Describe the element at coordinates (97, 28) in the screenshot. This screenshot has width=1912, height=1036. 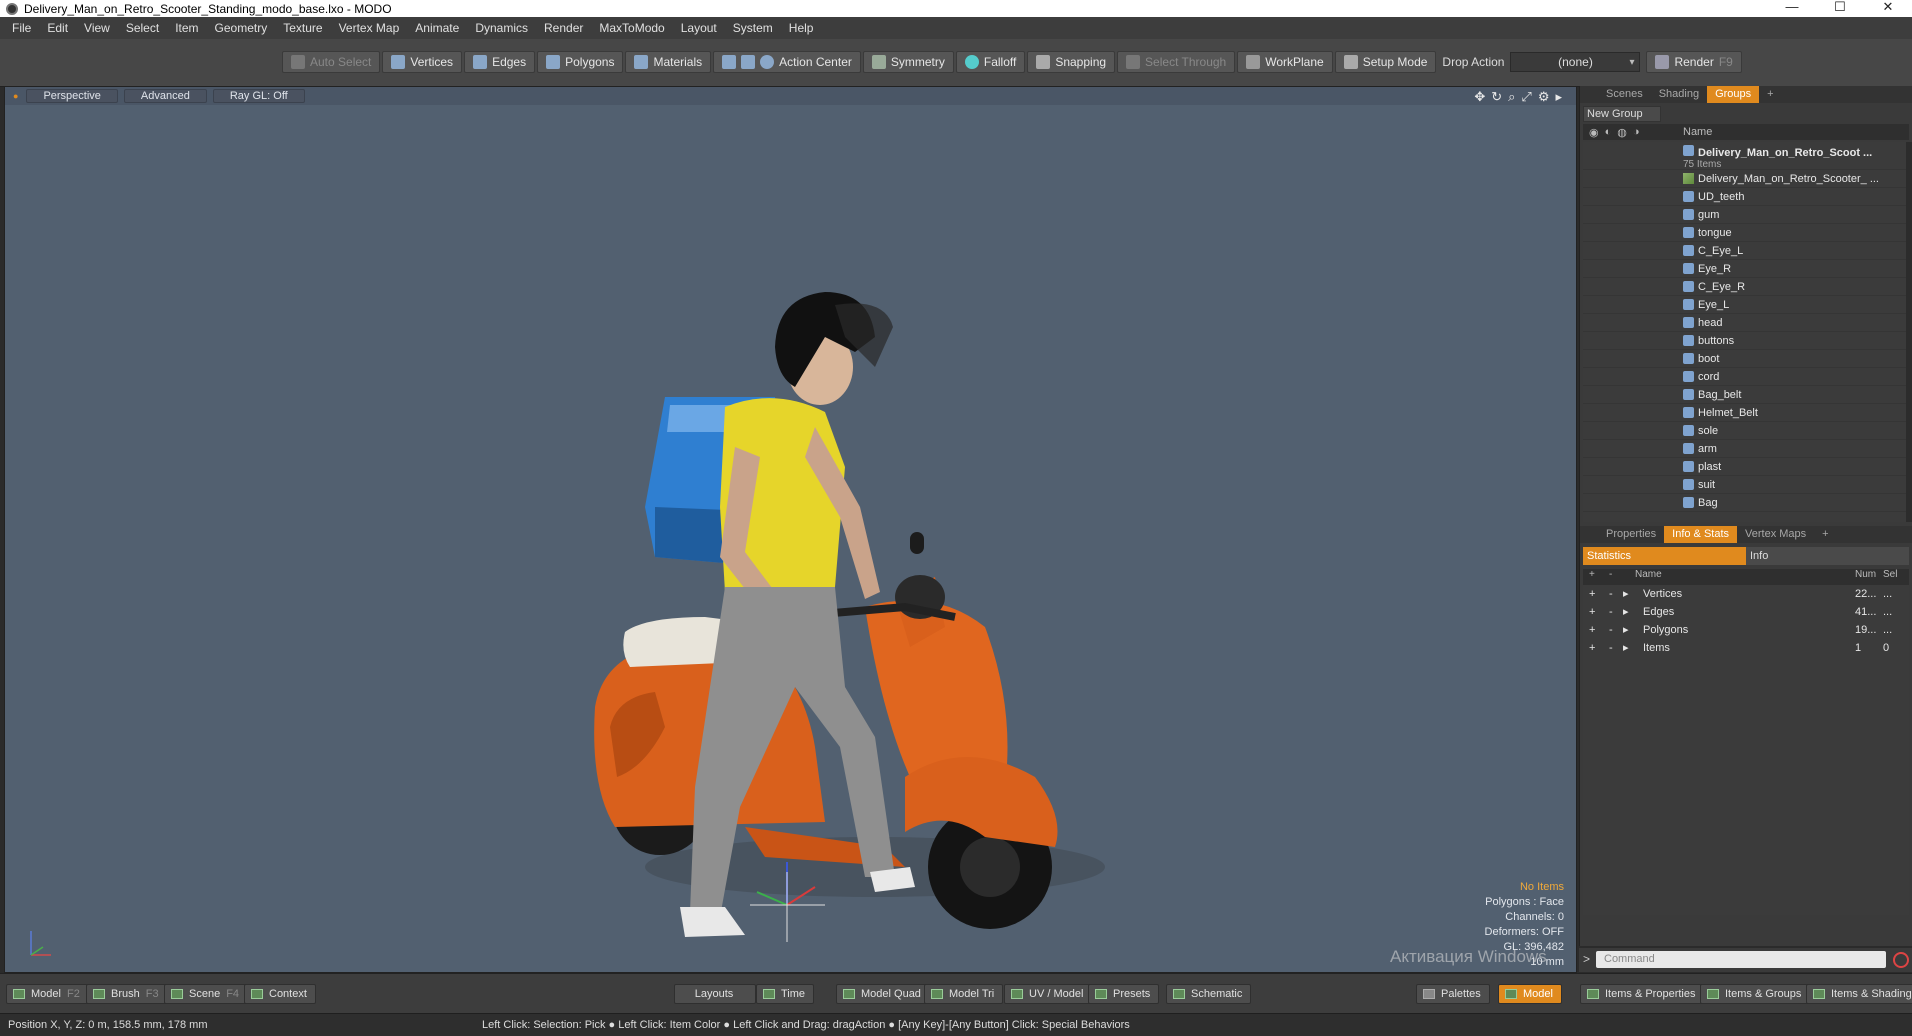
I see `menu-view: View` at that location.